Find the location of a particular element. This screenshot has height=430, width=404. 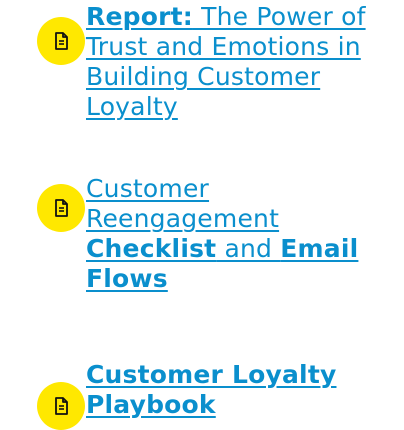

playbook-link-title: Customer Loyalty Playbook is located at coordinates (211, 389).